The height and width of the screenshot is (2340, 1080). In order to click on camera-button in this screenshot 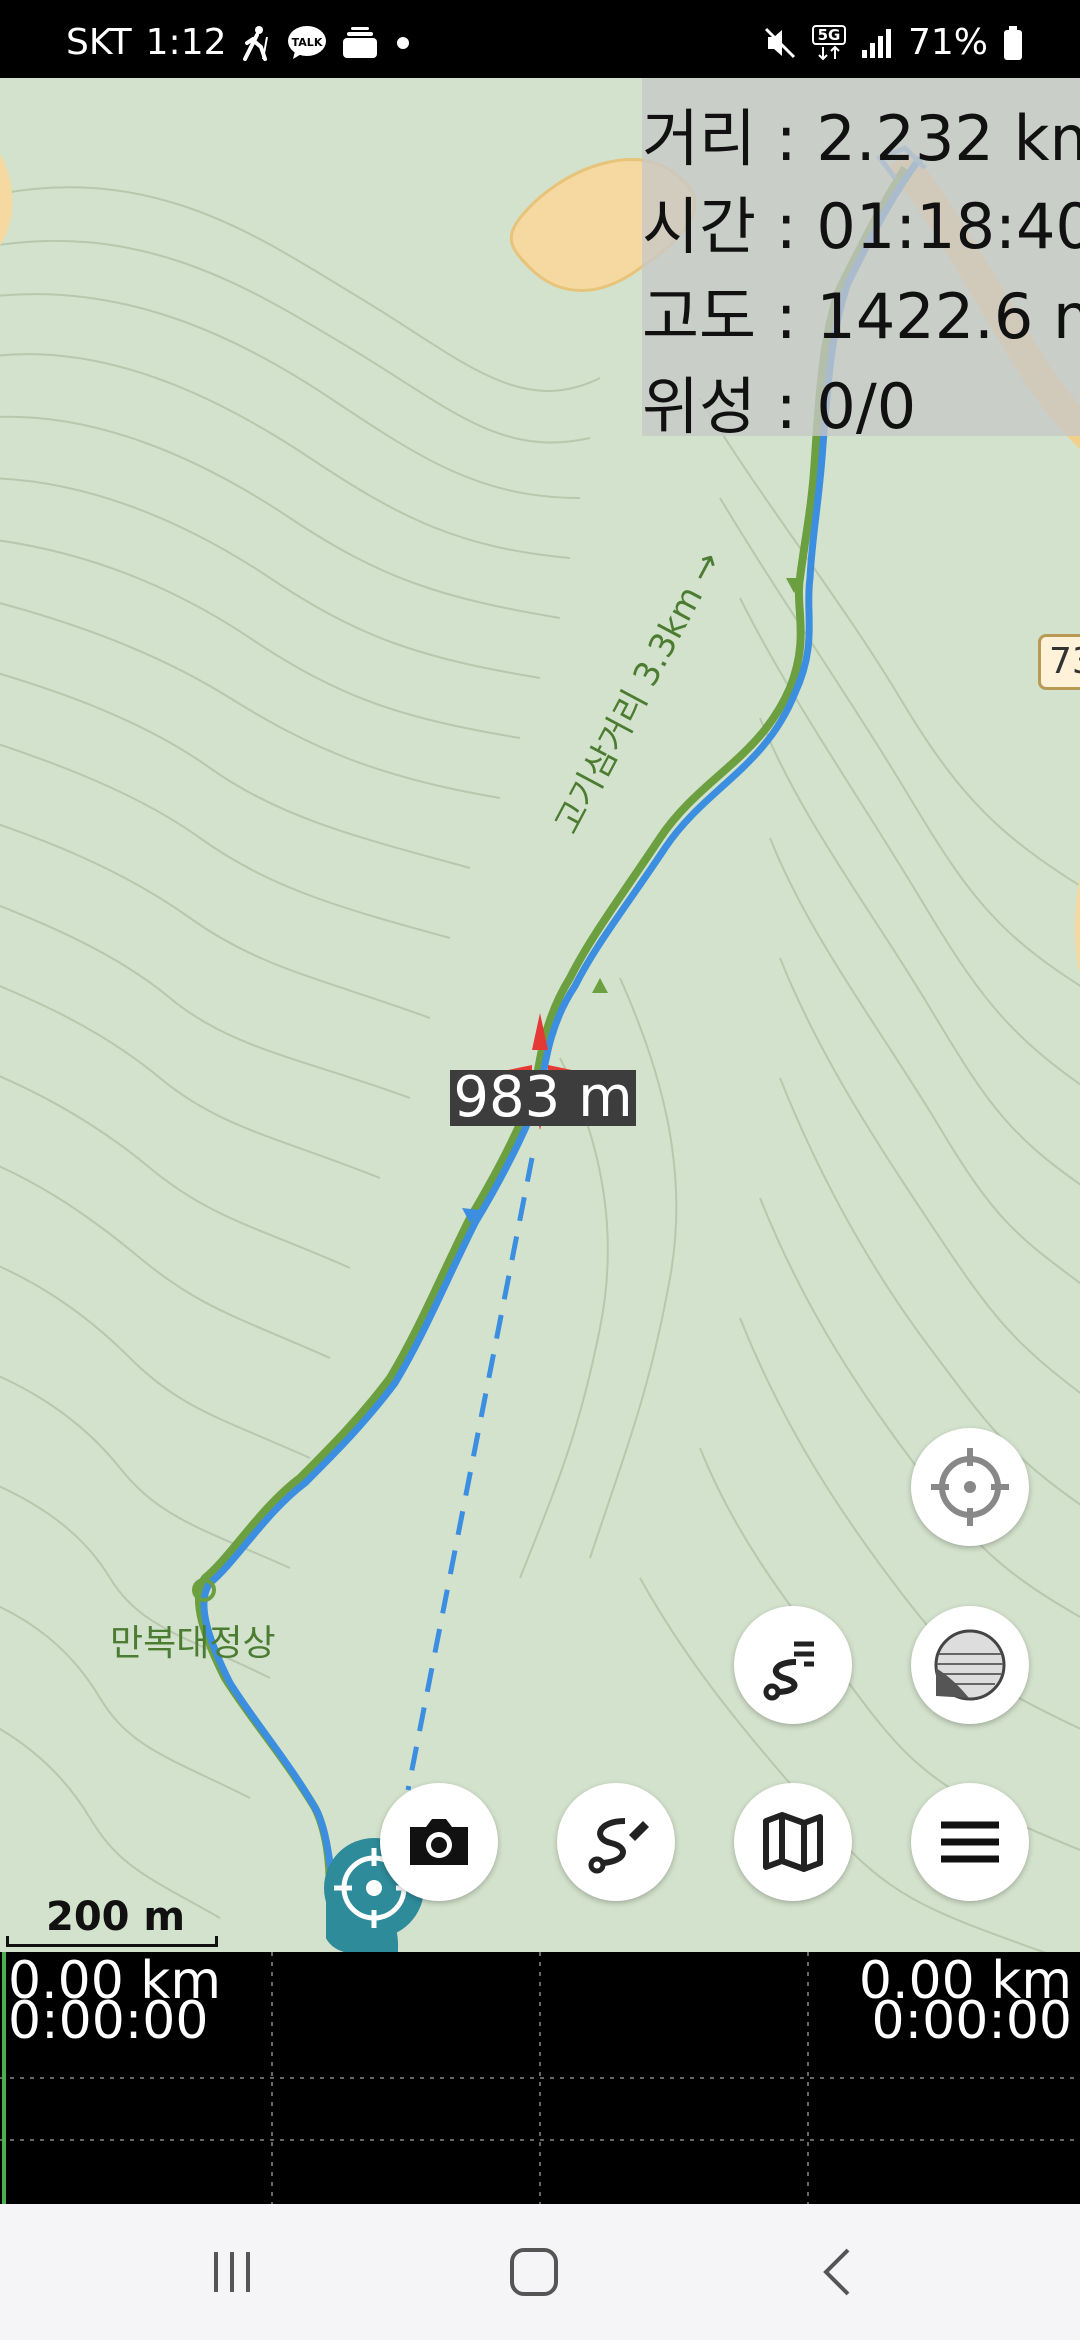, I will do `click(439, 1842)`.